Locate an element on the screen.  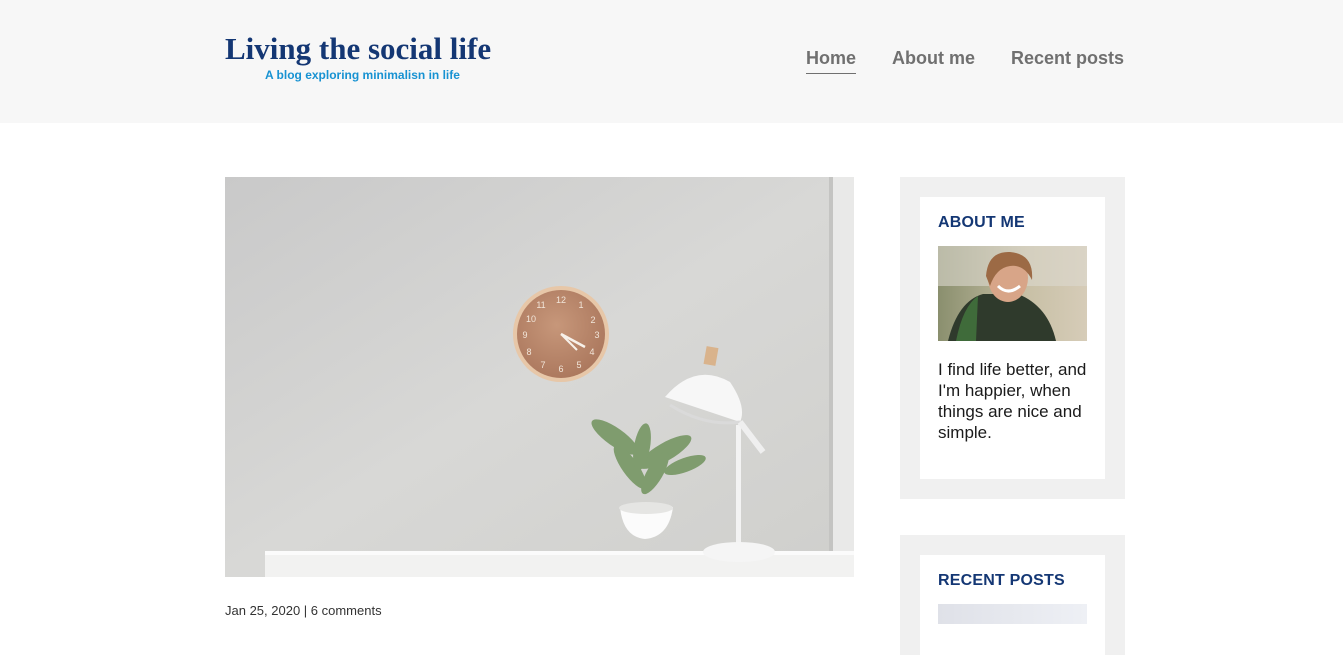
recent-posts-card: RECENT POSTS is located at coordinates (1012, 605).